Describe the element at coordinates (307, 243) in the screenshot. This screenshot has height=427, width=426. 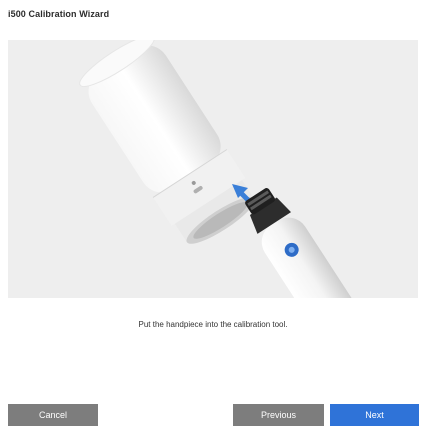
I see `handpiece-icon` at that location.